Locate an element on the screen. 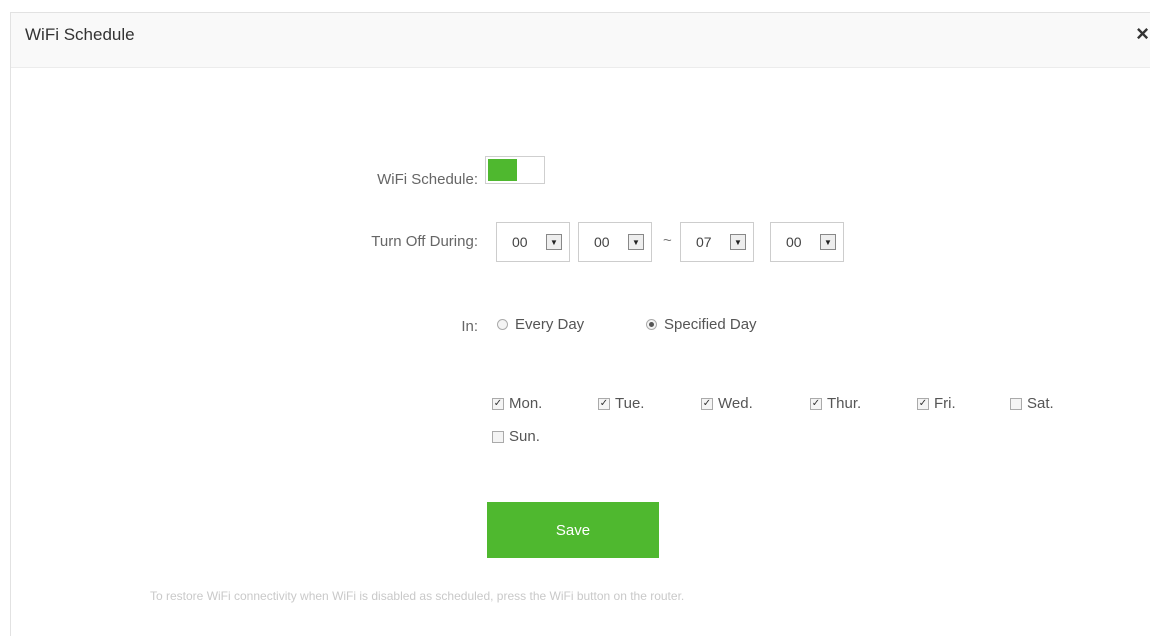 The image size is (1150, 636). start-hour-select: 00 ▼ is located at coordinates (533, 242).